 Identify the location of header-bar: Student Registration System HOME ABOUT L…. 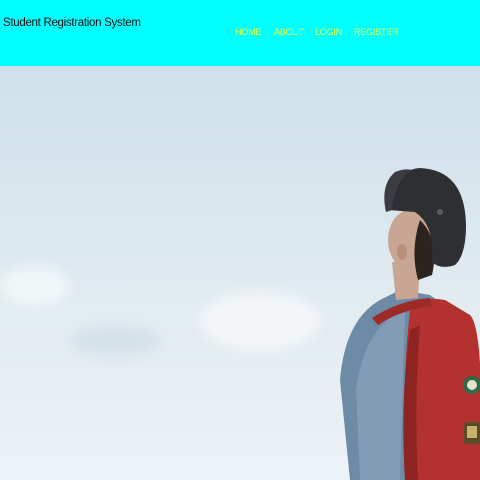
(240, 33).